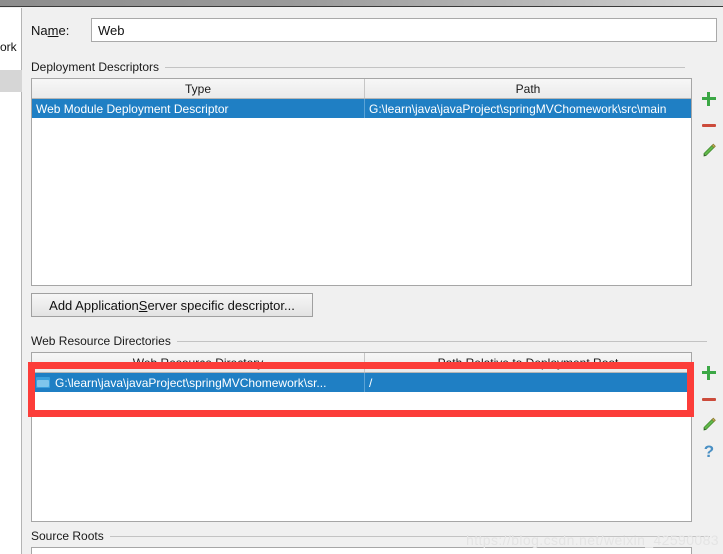  I want to click on remove-web-resource-button, so click(709, 399).